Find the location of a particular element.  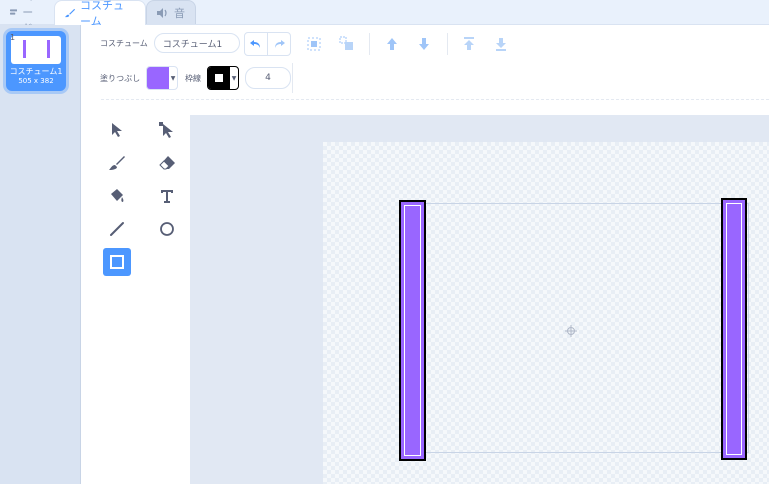

arrow-up-icon is located at coordinates (392, 44).